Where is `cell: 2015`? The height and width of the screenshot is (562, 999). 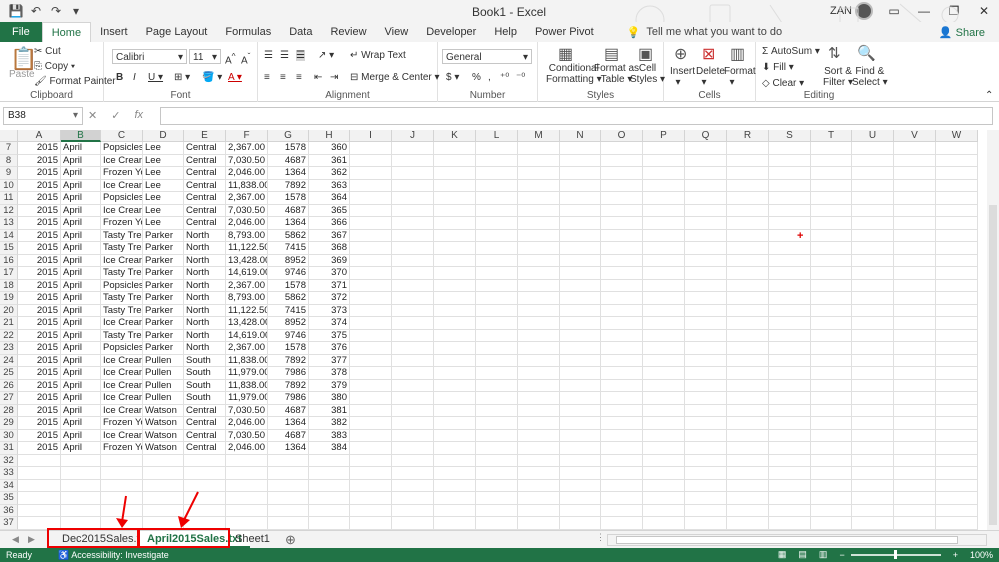 cell: 2015 is located at coordinates (39, 260).